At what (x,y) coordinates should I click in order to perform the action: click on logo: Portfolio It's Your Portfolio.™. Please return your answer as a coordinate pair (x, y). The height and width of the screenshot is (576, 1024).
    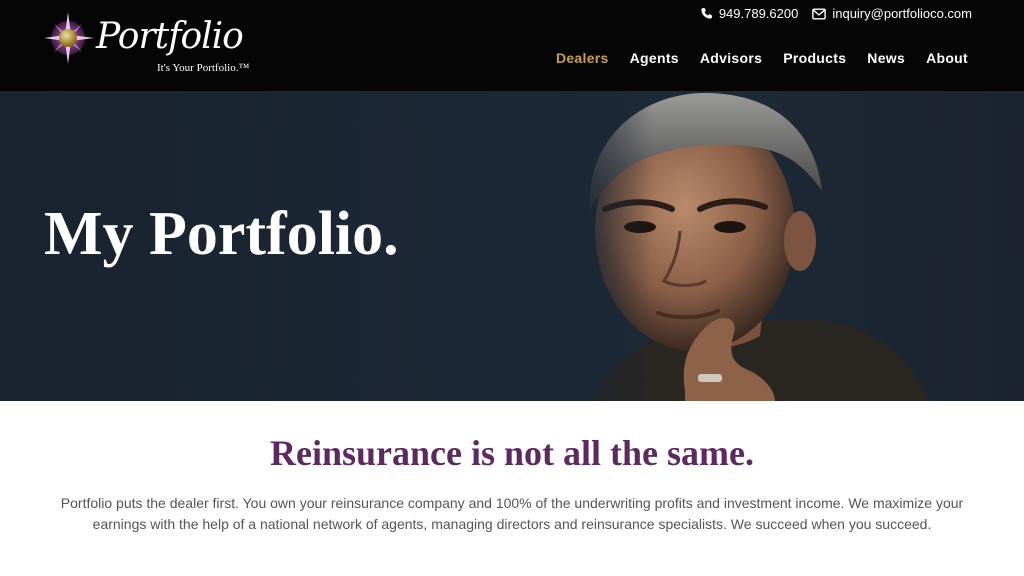
    Looking at the image, I should click on (149, 45).